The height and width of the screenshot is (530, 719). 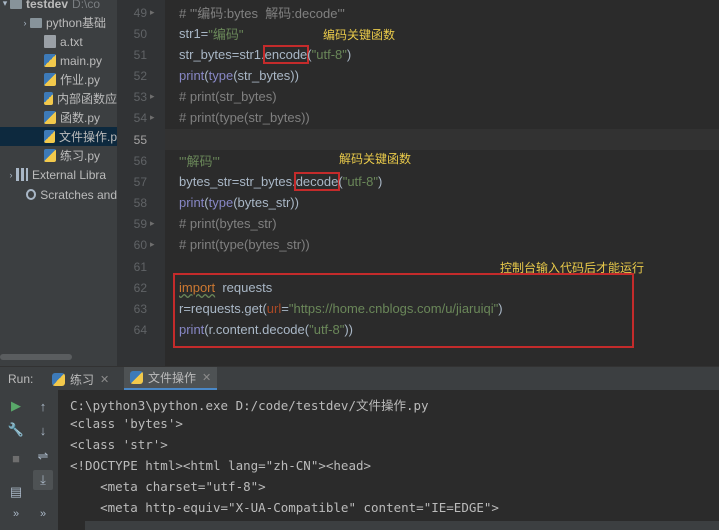 What do you see at coordinates (36, 357) in the screenshot?
I see `tree-horizontal-scrollbar` at bounding box center [36, 357].